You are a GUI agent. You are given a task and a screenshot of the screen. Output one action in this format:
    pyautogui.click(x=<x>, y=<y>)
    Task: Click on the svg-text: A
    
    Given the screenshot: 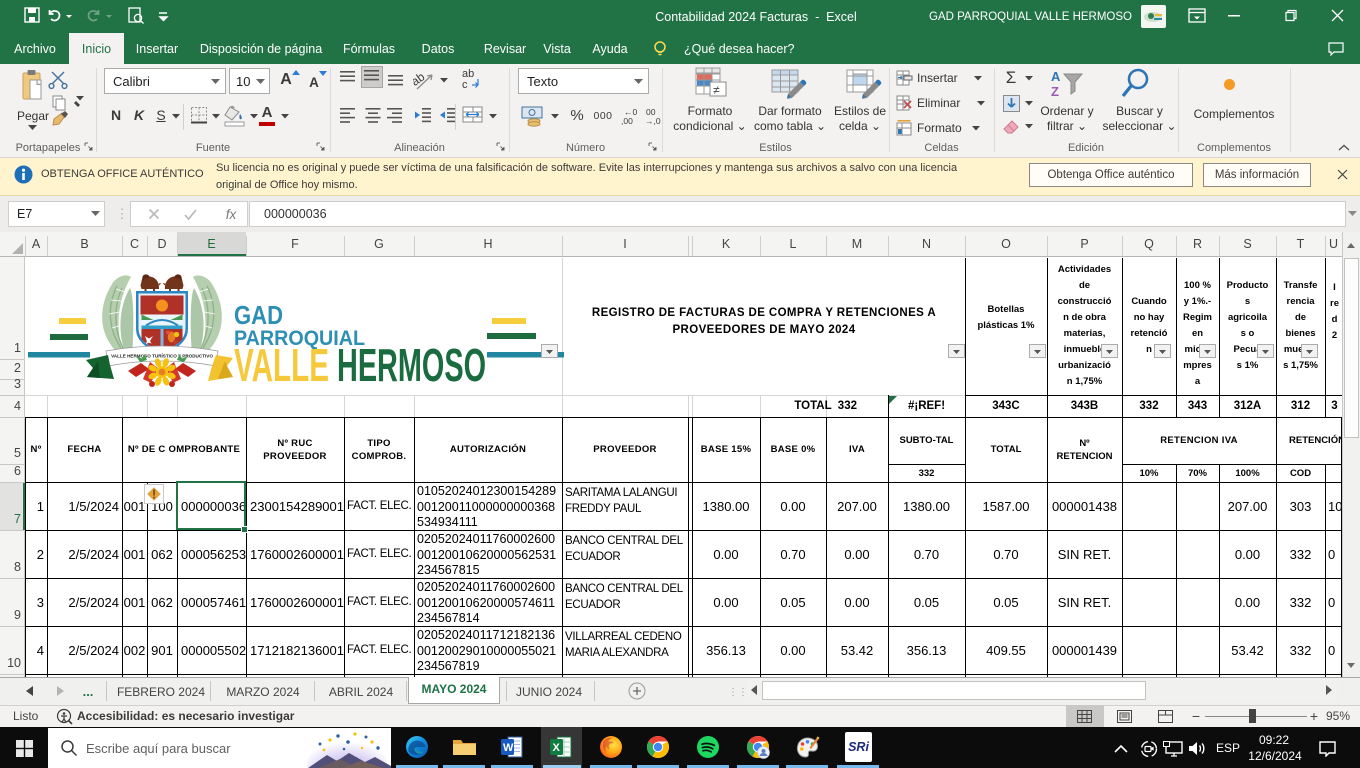 What is the action you would take?
    pyautogui.click(x=1056, y=76)
    